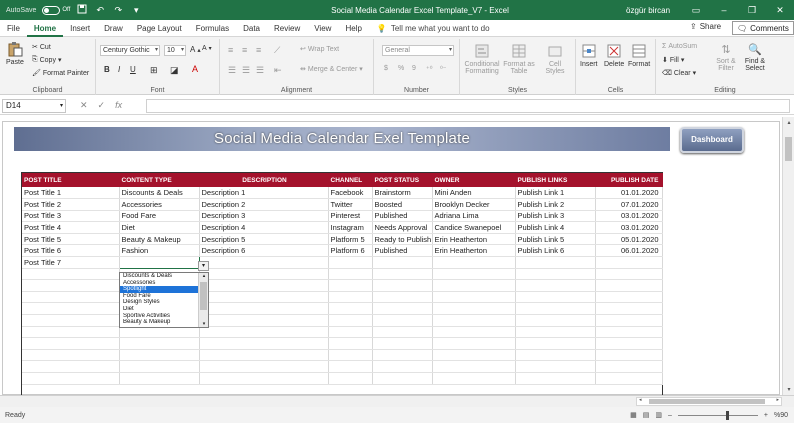 The height and width of the screenshot is (423, 794). Describe the element at coordinates (433, 28) in the screenshot. I see `tell-me-box: 💡 Tell me what you want to do` at that location.